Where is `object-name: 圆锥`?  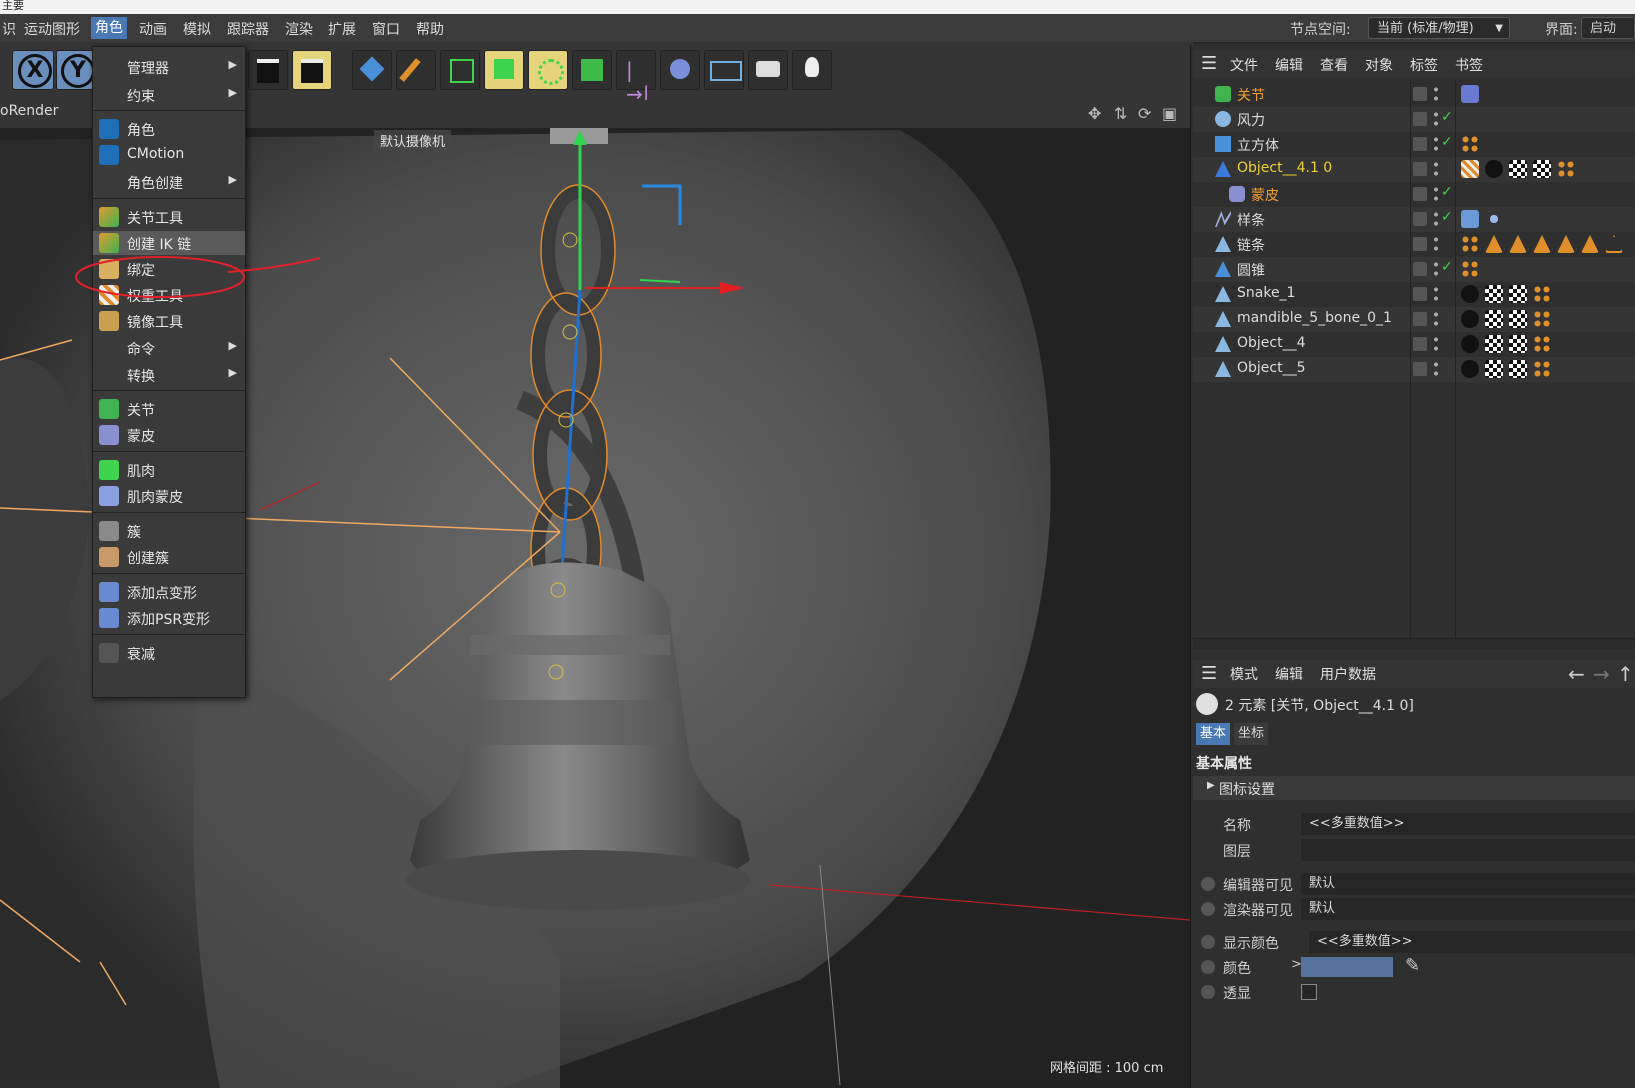 object-name: 圆锥 is located at coordinates (1251, 270).